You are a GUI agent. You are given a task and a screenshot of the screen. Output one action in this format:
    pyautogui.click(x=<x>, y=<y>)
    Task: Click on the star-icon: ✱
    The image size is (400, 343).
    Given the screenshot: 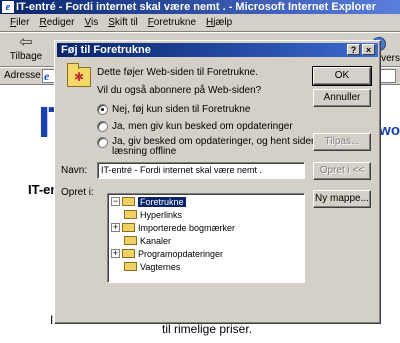 What is the action you would take?
    pyautogui.click(x=79, y=77)
    